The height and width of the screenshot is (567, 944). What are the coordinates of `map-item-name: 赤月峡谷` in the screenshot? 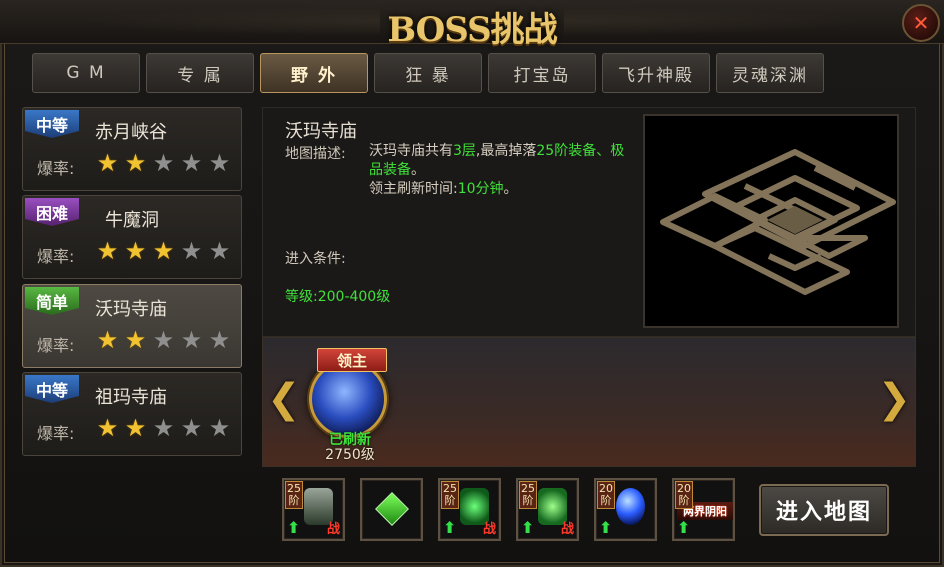 It's located at (131, 132).